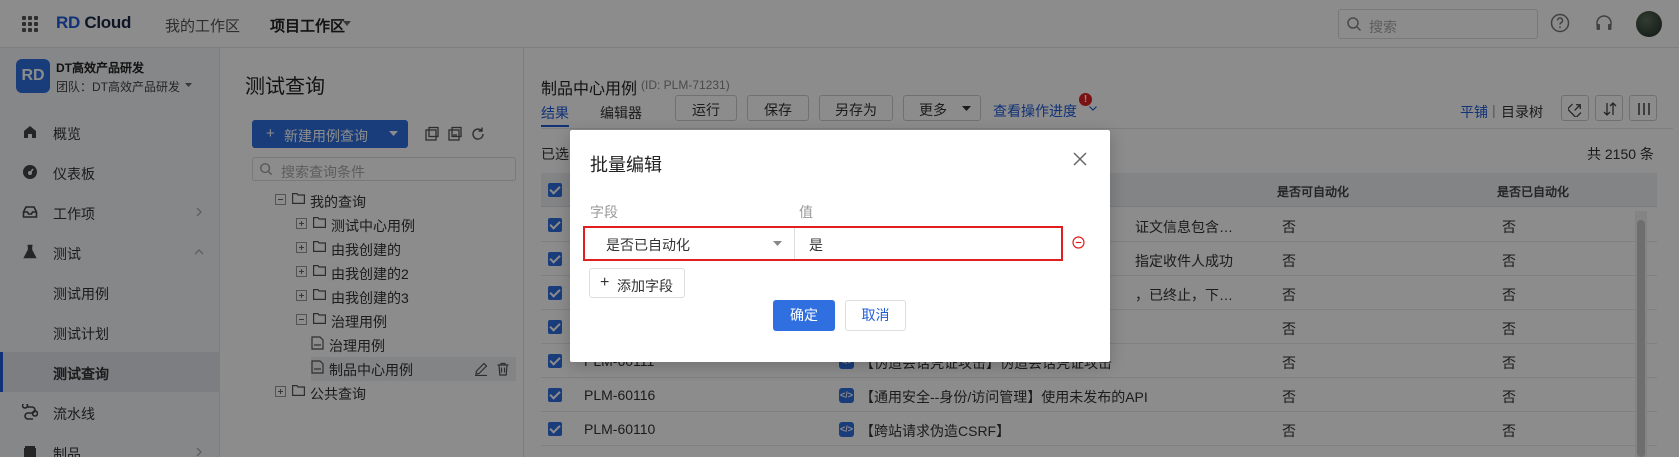 The height and width of the screenshot is (457, 1679). Describe the element at coordinates (692, 243) in the screenshot. I see `field-select: 是否已自动化` at that location.